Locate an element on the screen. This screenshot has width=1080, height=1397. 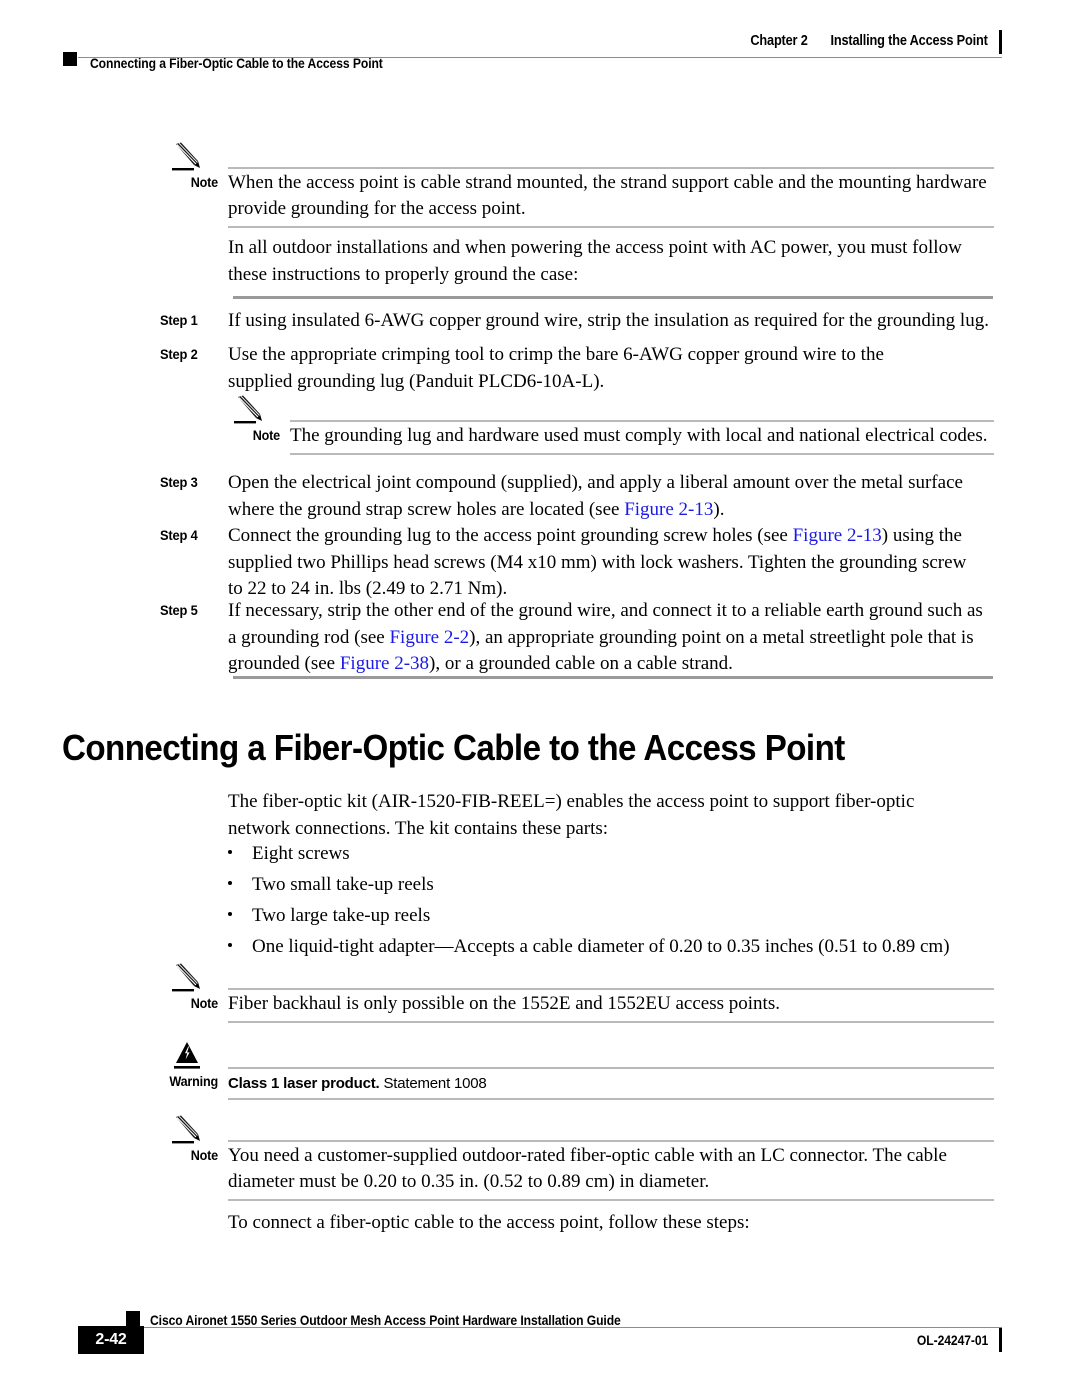
step-5-label: Step 5 is located at coordinates (179, 610).